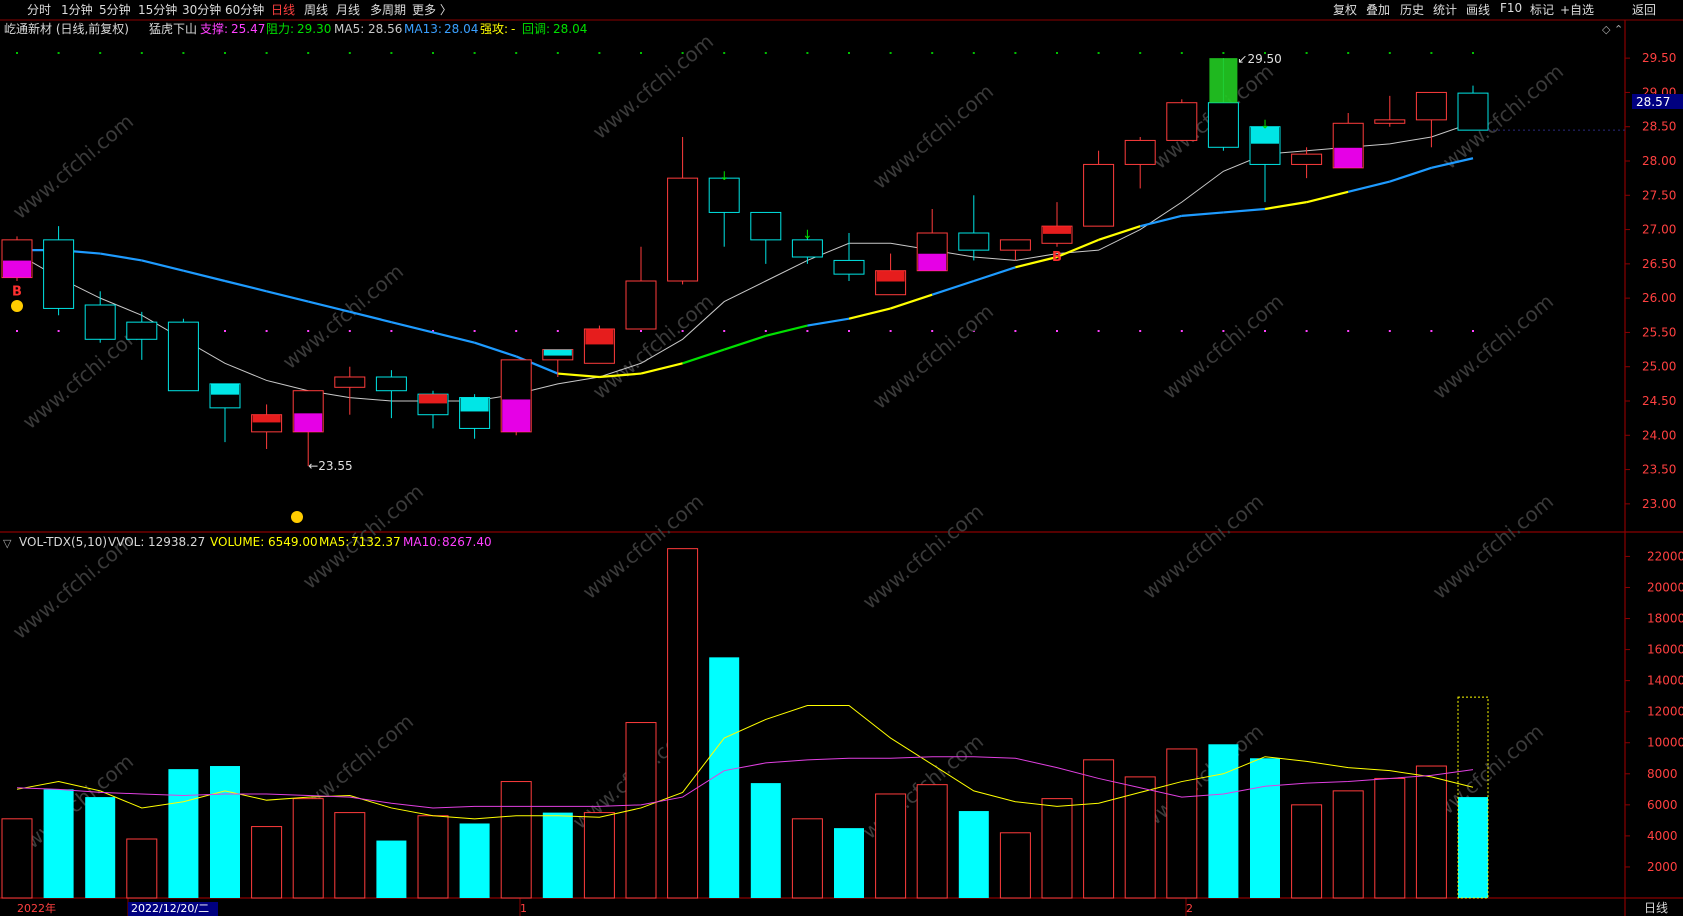 The height and width of the screenshot is (916, 1683). What do you see at coordinates (314, 29) in the screenshot?
I see `resist-value: 29.30` at bounding box center [314, 29].